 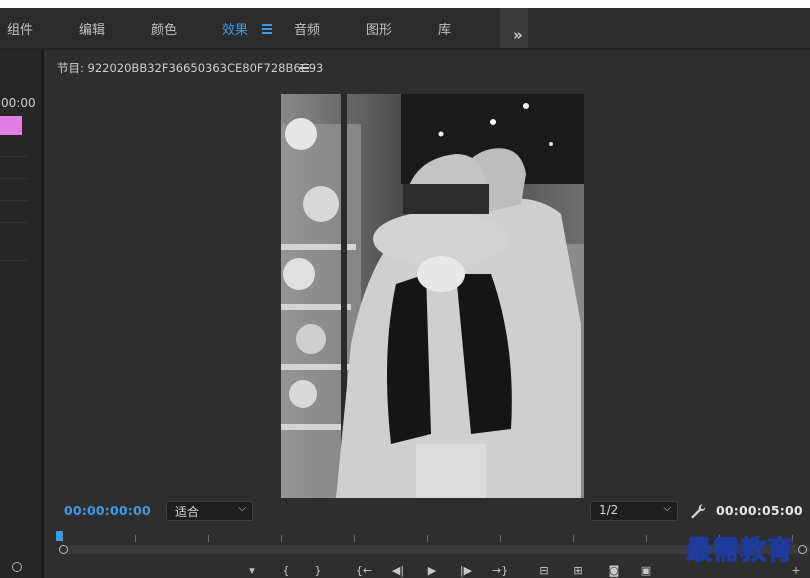 What do you see at coordinates (364, 571) in the screenshot?
I see `go-to-in-icon: {←` at bounding box center [364, 571].